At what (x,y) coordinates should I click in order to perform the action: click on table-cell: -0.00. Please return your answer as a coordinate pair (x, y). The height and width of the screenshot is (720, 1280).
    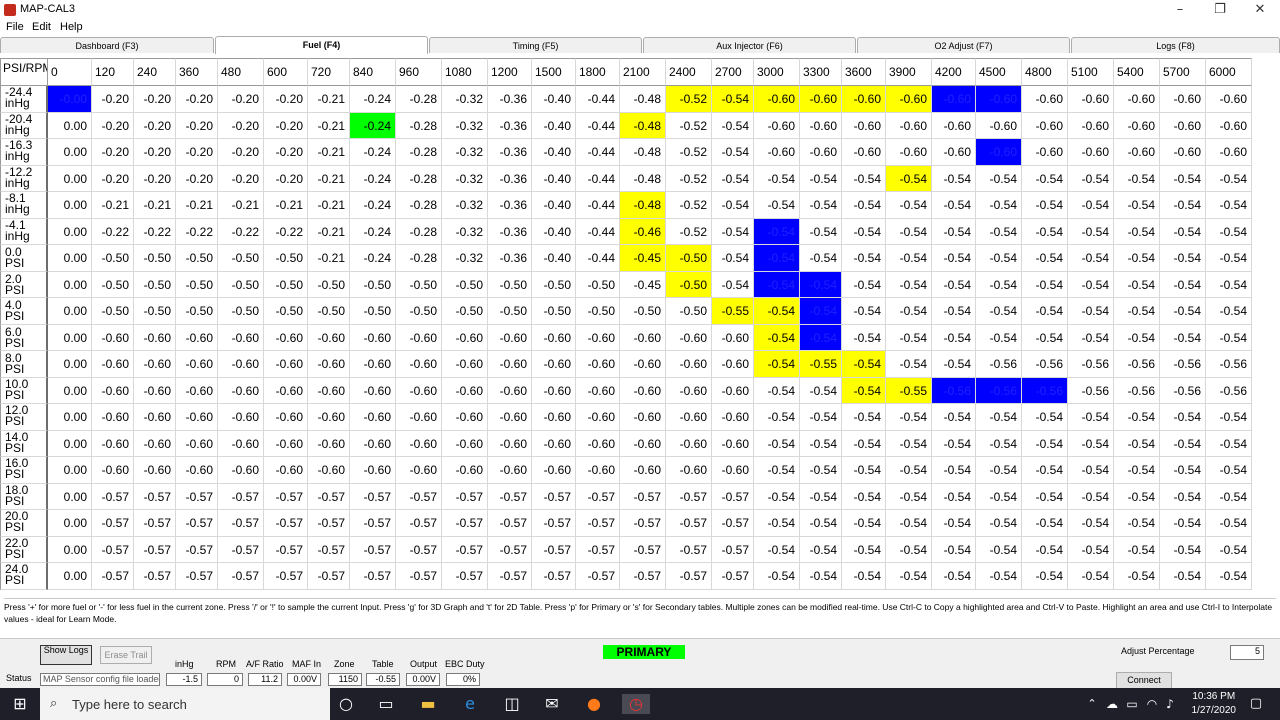
    Looking at the image, I should click on (70, 99).